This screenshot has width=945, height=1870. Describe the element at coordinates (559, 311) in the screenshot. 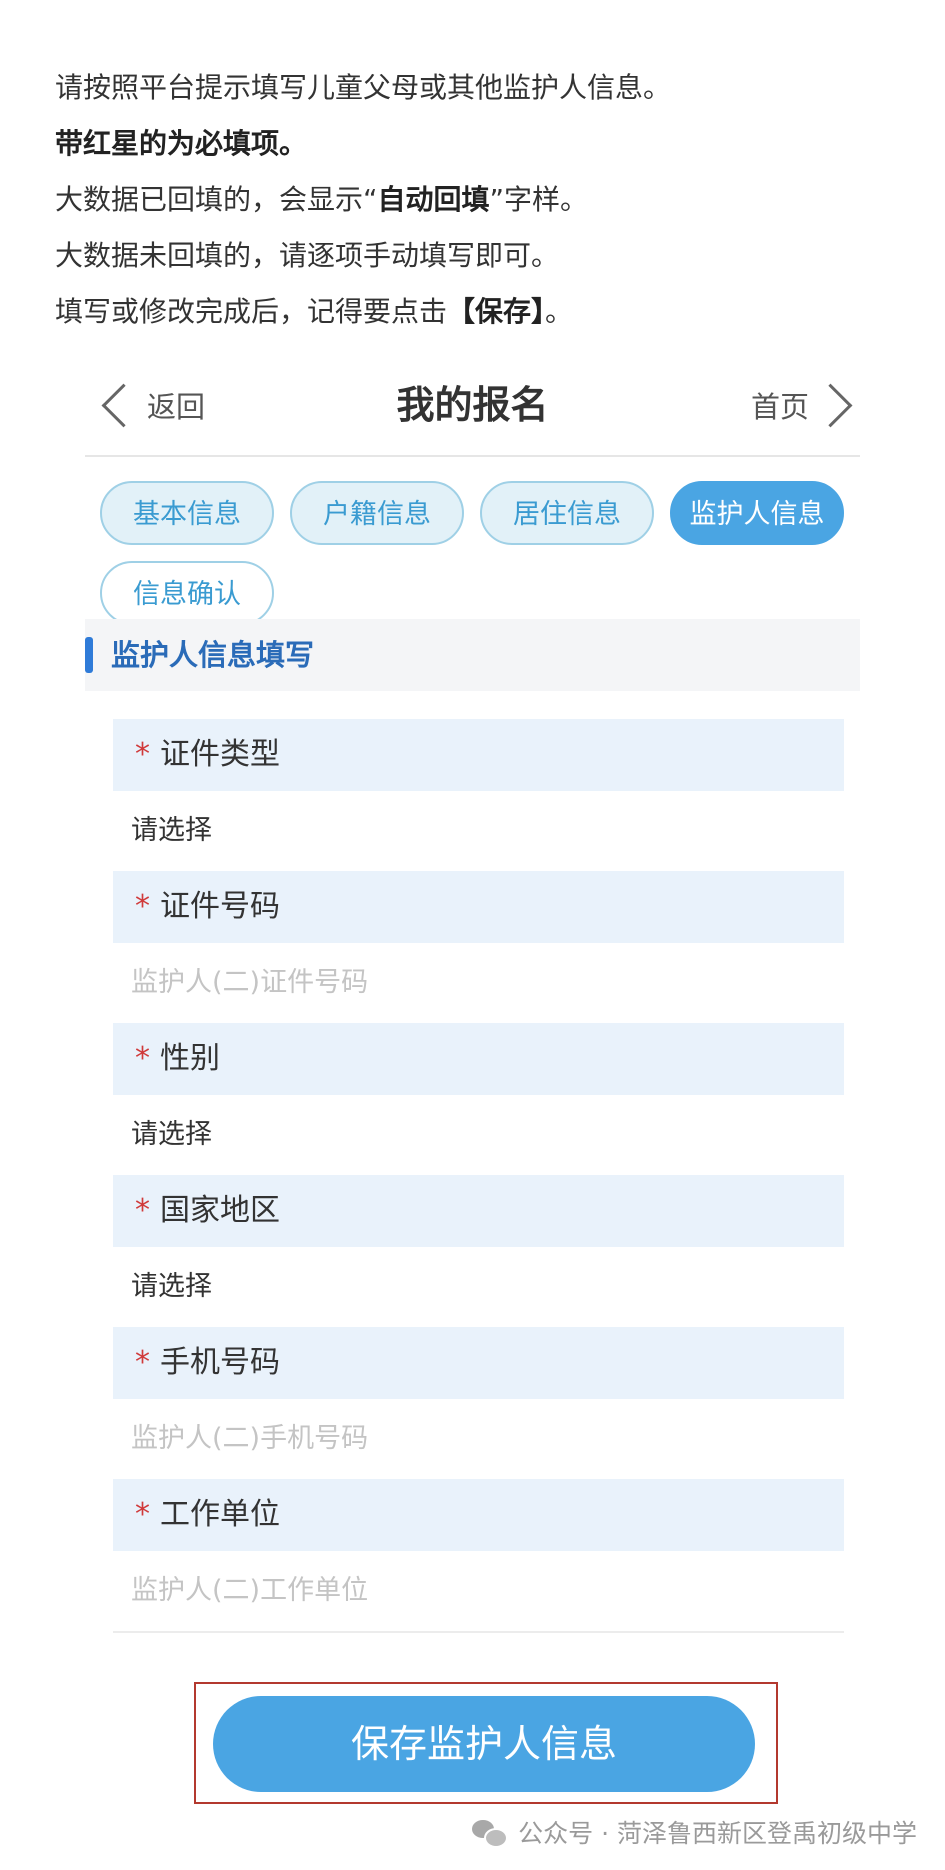

I see `instruction-line-5-post: 。` at that location.